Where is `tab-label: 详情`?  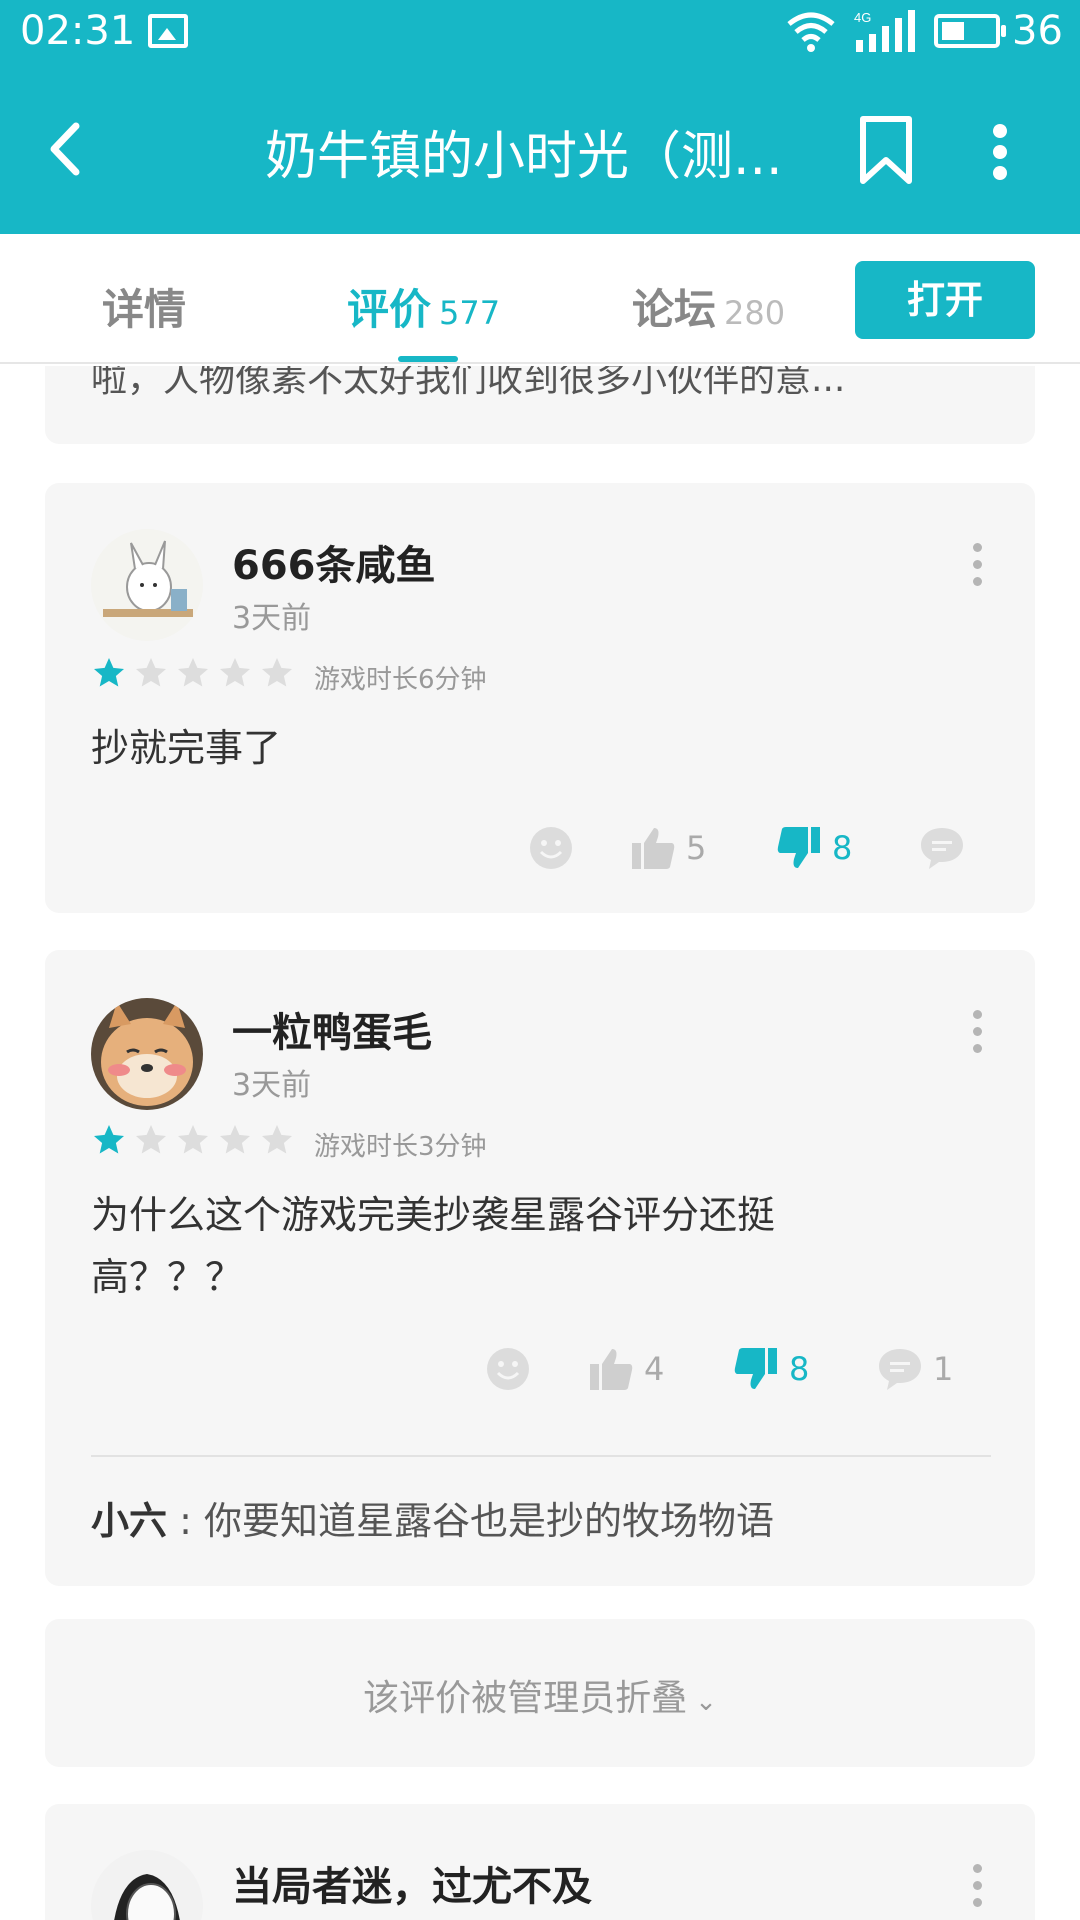
tab-label: 详情 is located at coordinates (144, 309).